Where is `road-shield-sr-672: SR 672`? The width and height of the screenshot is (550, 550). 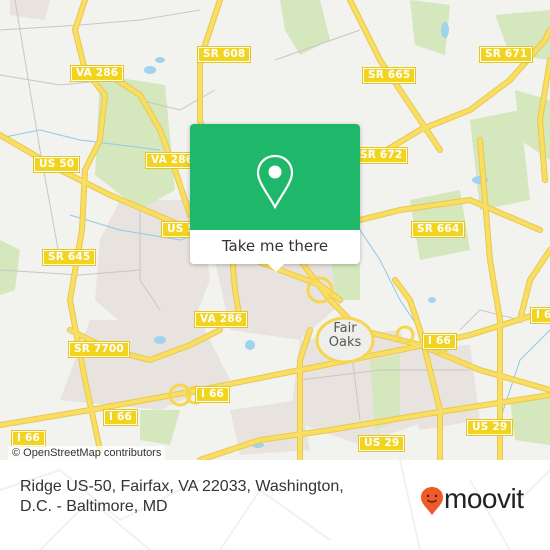 road-shield-sr-672: SR 672 is located at coordinates (381, 155).